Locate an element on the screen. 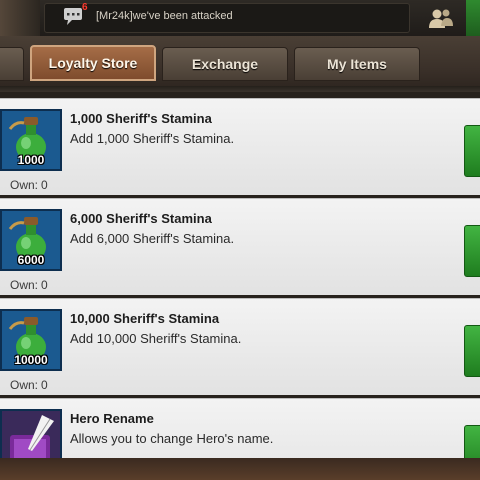  stamina-potion-icon: 10000 is located at coordinates (31, 340).